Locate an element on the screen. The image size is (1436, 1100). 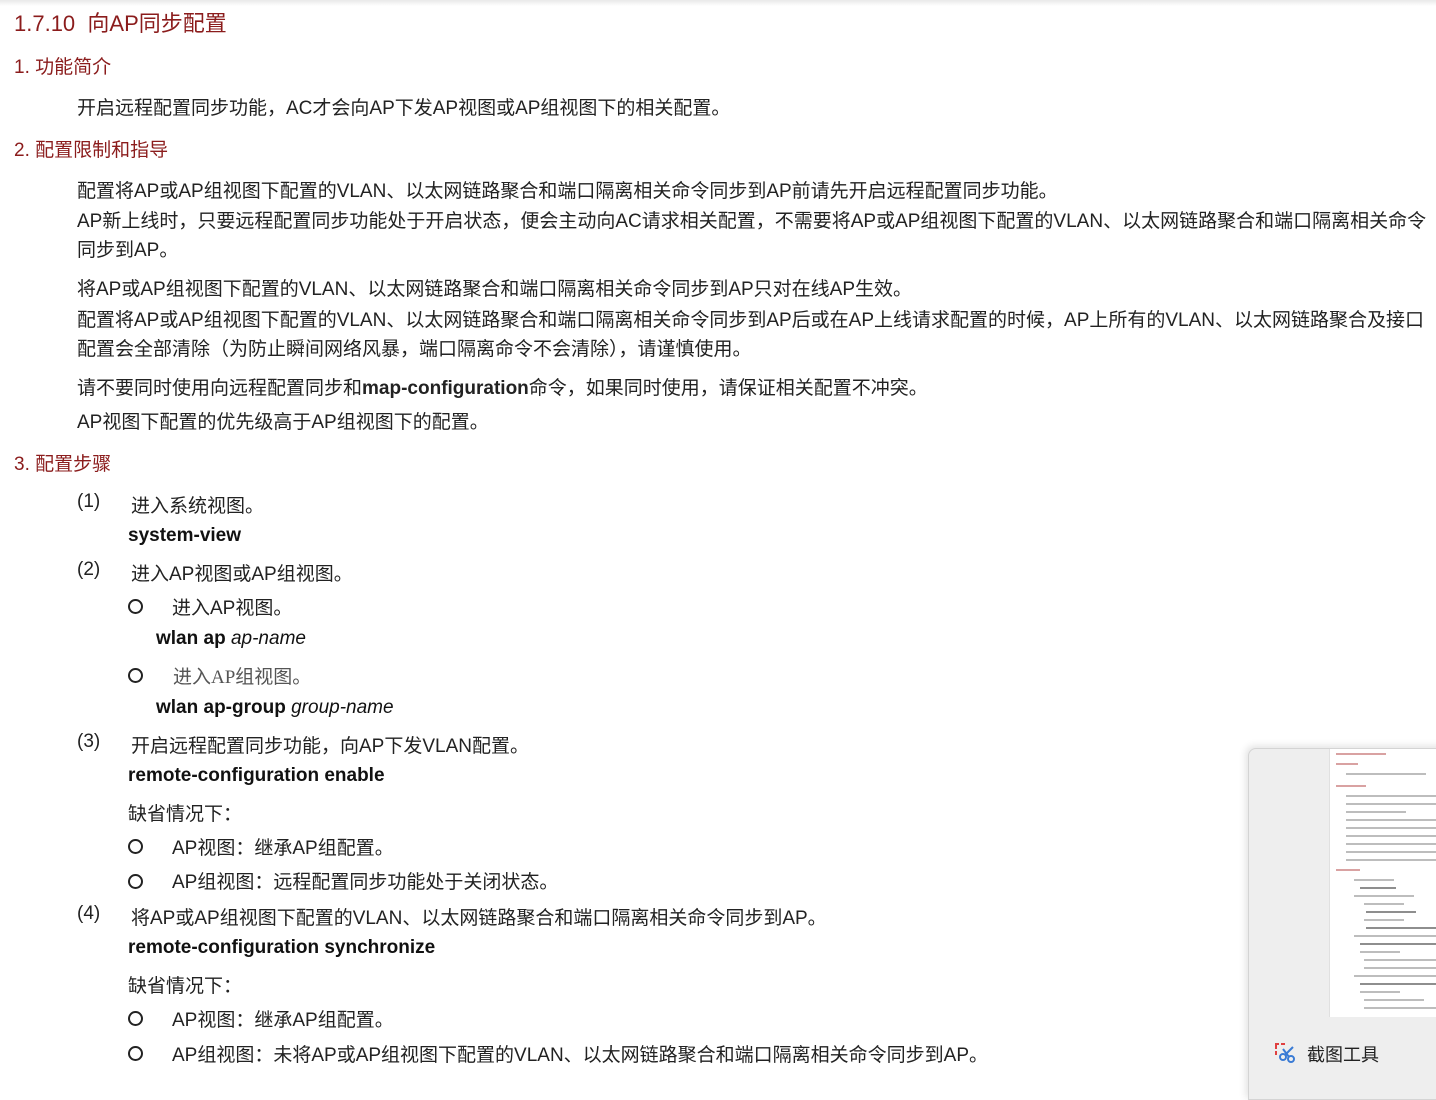
guide-paragraph-6: AP视图下配置的优先级高于AP组视图下的配置。 is located at coordinates (283, 422).